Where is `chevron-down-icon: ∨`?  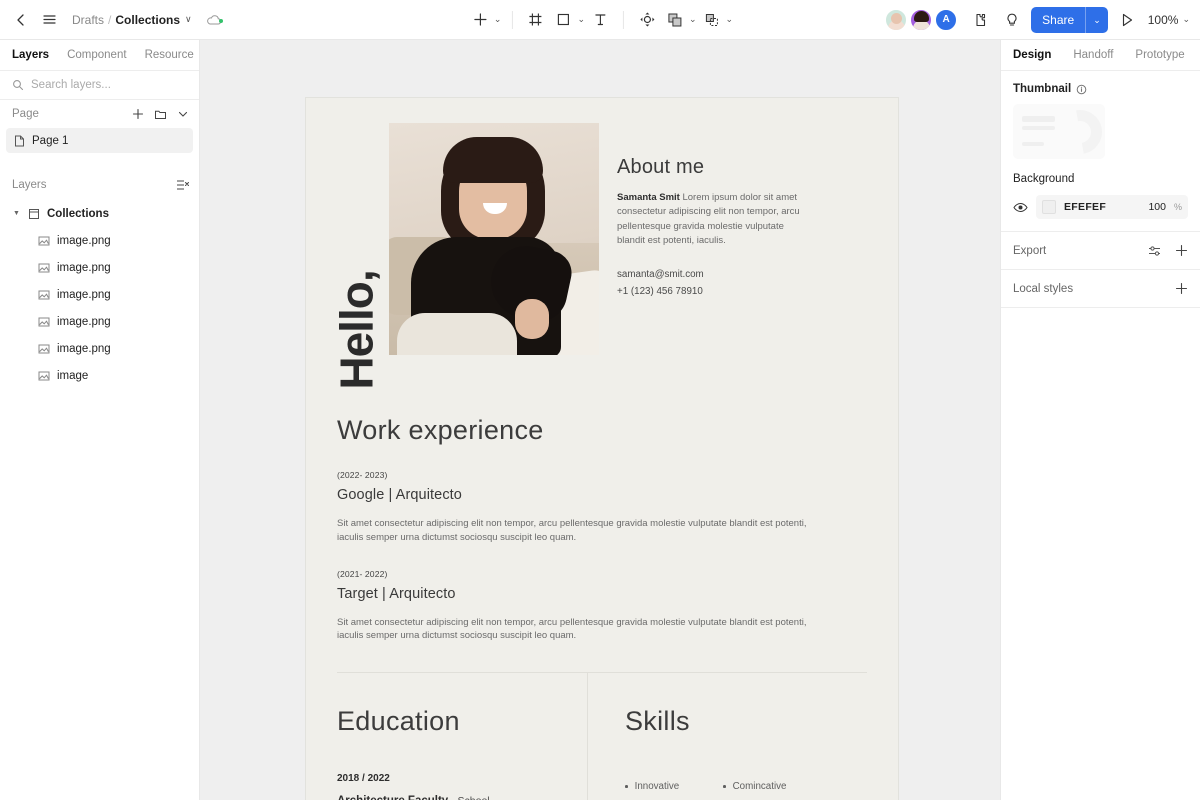
chevron-down-icon: ∨ is located at coordinates (188, 19).